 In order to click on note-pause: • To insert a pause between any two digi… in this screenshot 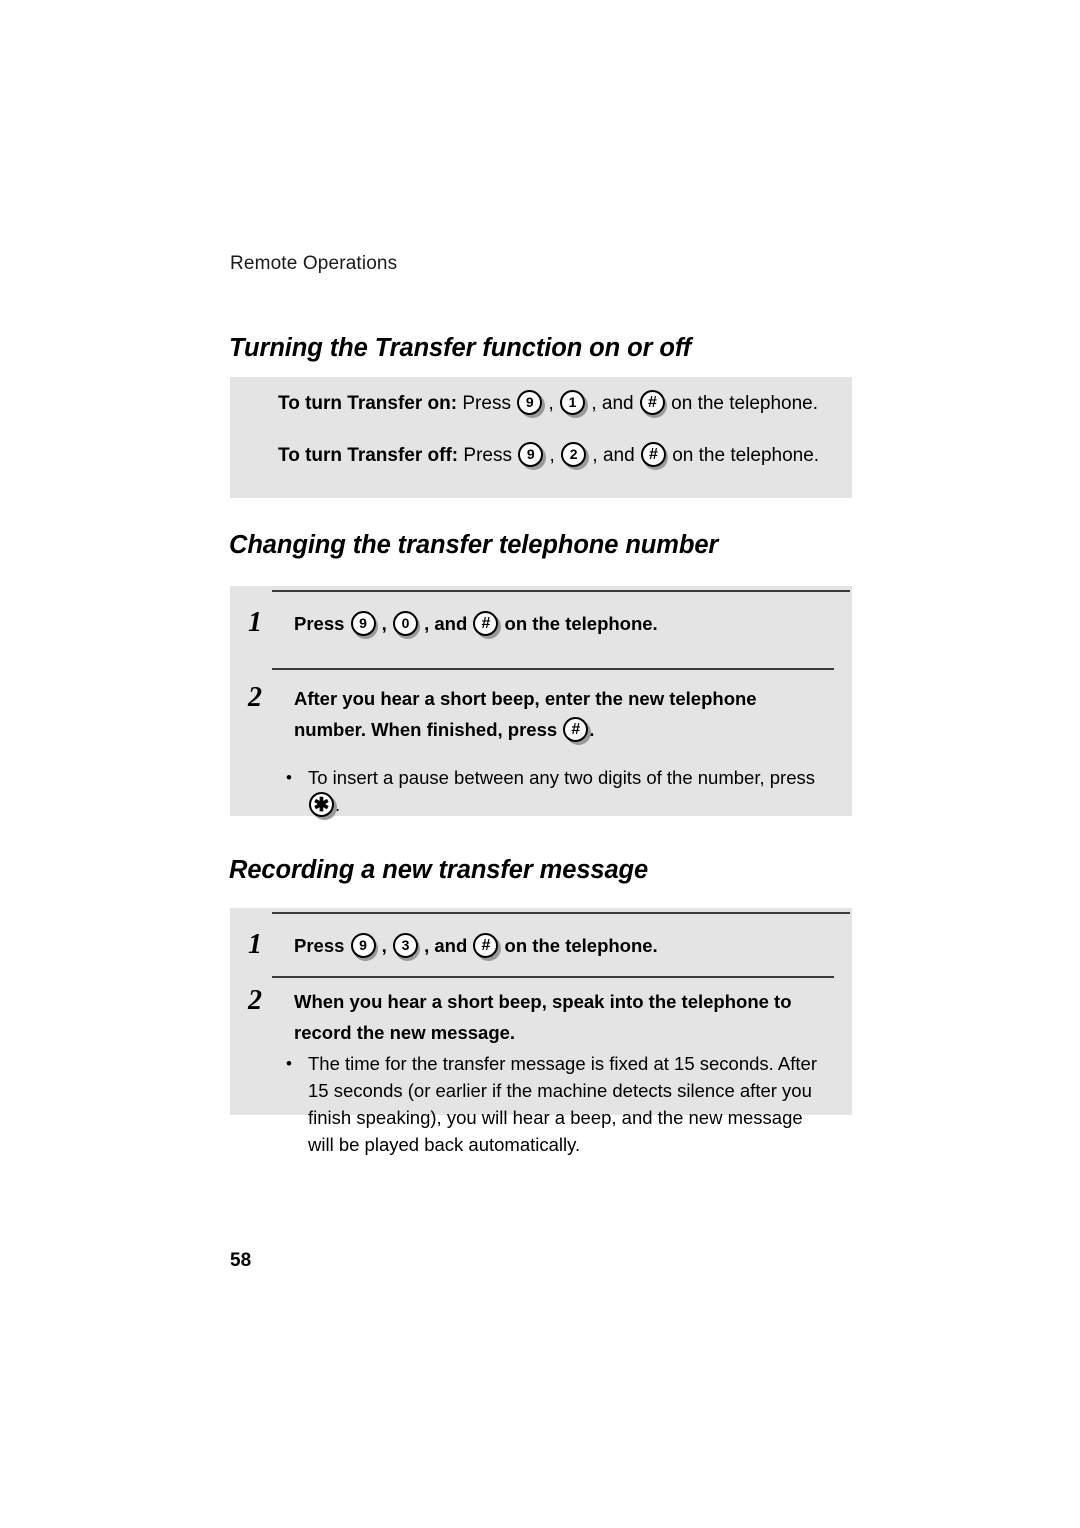, I will do `click(557, 792)`.